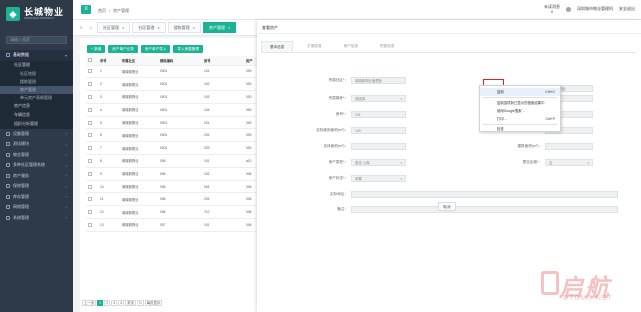 The height and width of the screenshot is (312, 641). What do you see at coordinates (176, 110) in the screenshot?
I see `table-row: 4 城城新物业 0001 104 000` at bounding box center [176, 110].